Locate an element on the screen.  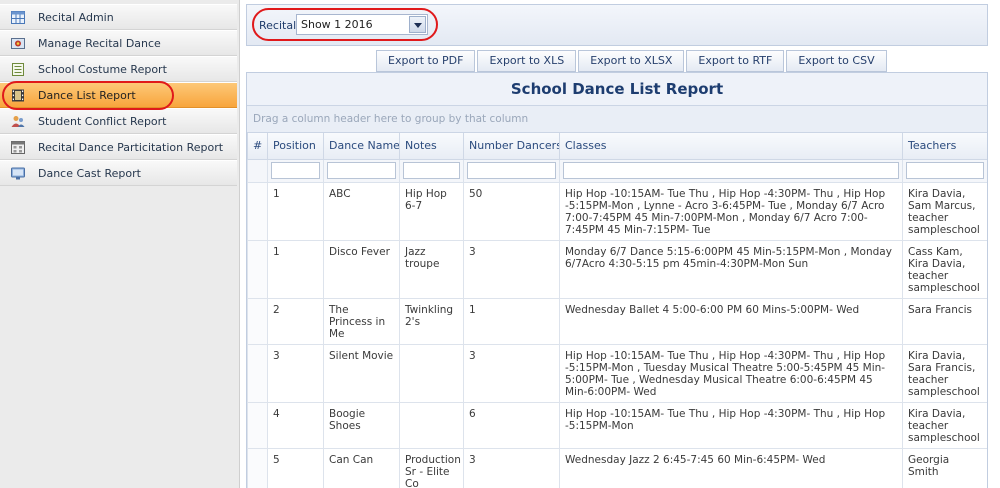
sidebar-item-recital-dance-participation-report: Recital Dance Particitation Report is located at coordinates (118, 147).